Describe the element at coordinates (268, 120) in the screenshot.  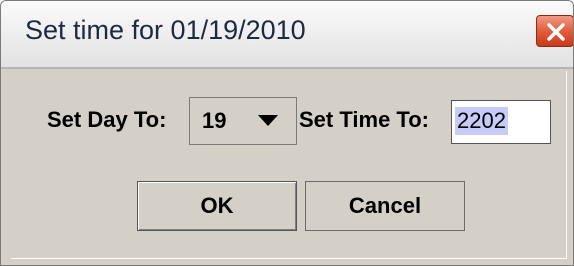
I see `chevron-down-icon` at that location.